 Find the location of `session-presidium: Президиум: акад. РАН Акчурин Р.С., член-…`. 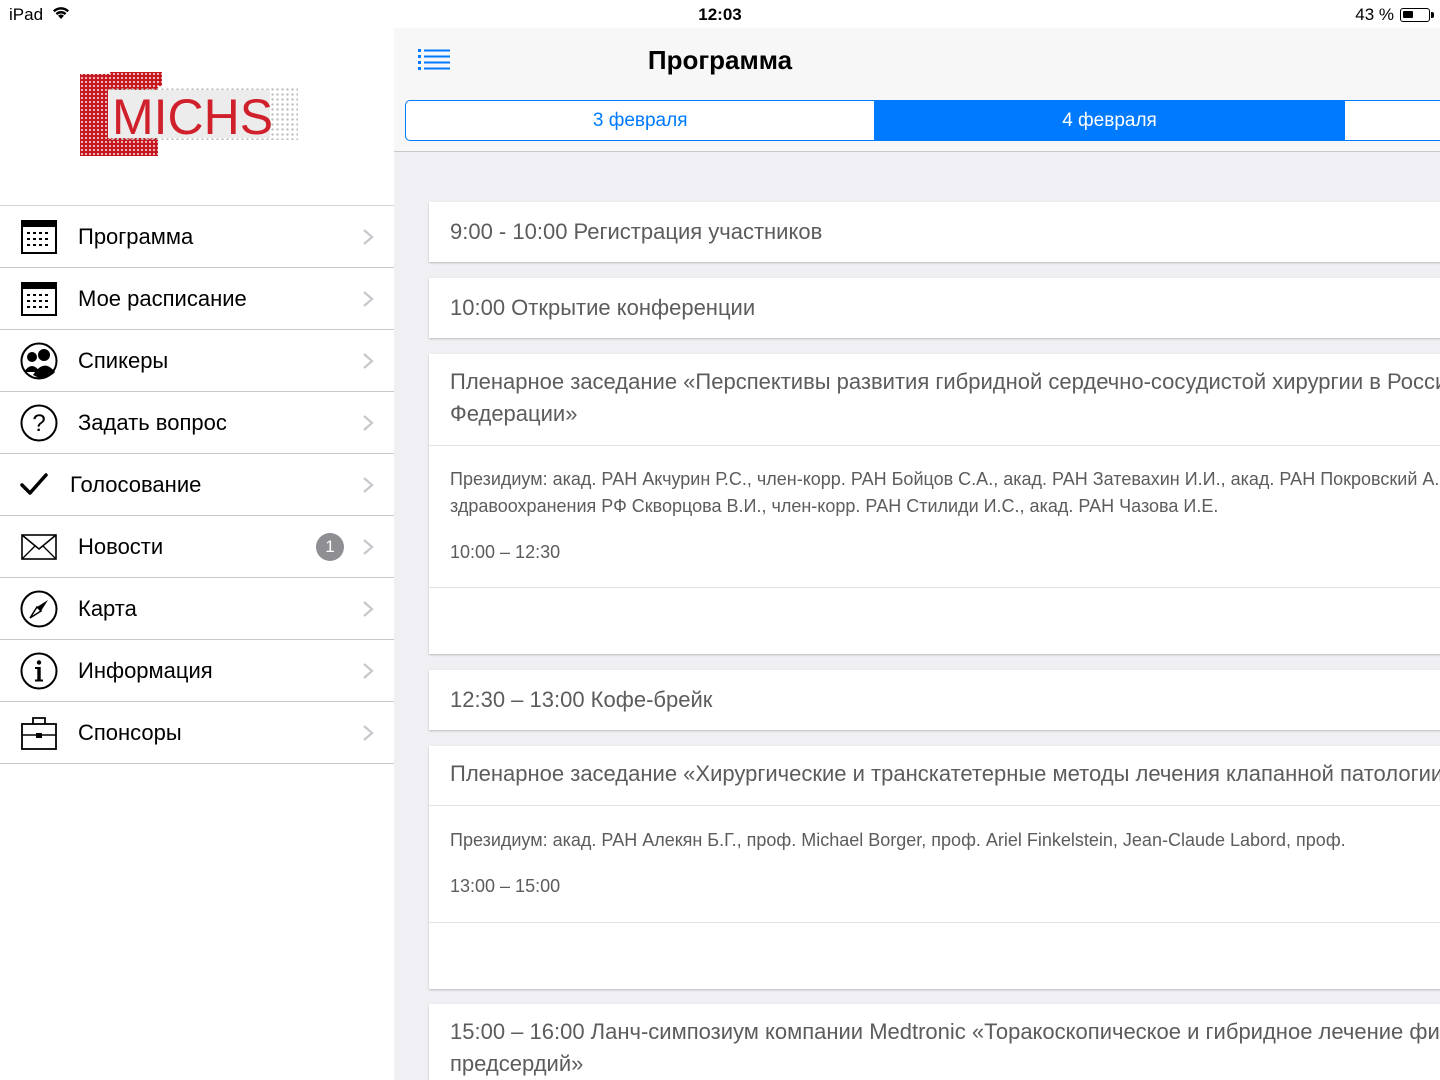

session-presidium: Президиум: акад. РАН Акчурин Р.С., член-… is located at coordinates (934, 516).